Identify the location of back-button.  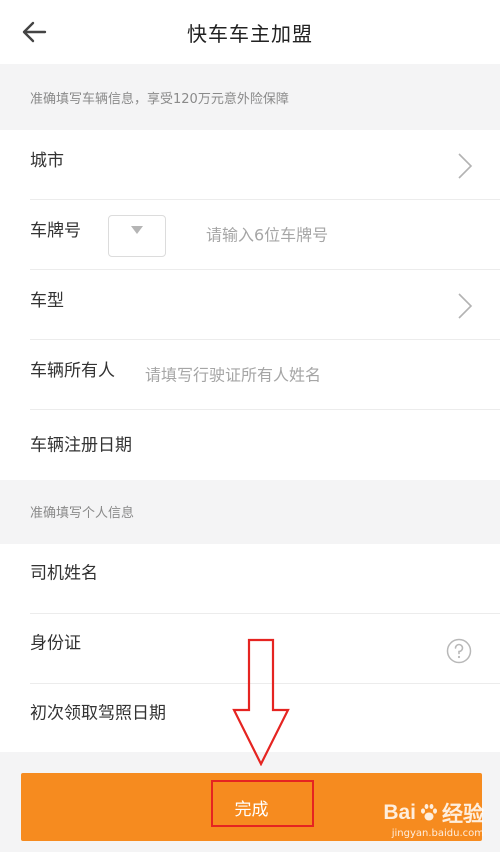
(34, 32).